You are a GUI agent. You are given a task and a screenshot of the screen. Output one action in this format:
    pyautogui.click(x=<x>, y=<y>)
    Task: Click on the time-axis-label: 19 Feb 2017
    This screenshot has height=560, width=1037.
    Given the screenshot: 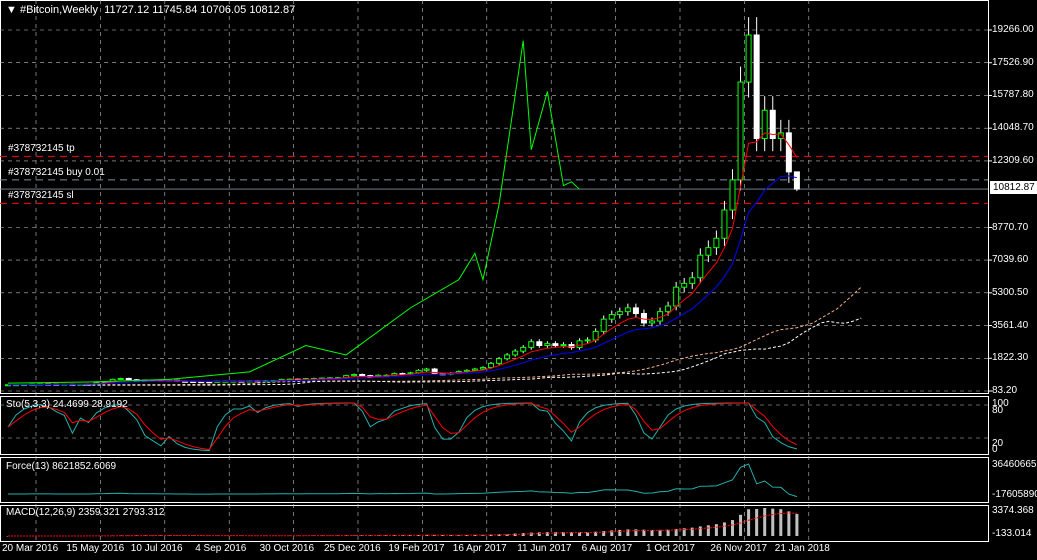 What is the action you would take?
    pyautogui.click(x=416, y=548)
    